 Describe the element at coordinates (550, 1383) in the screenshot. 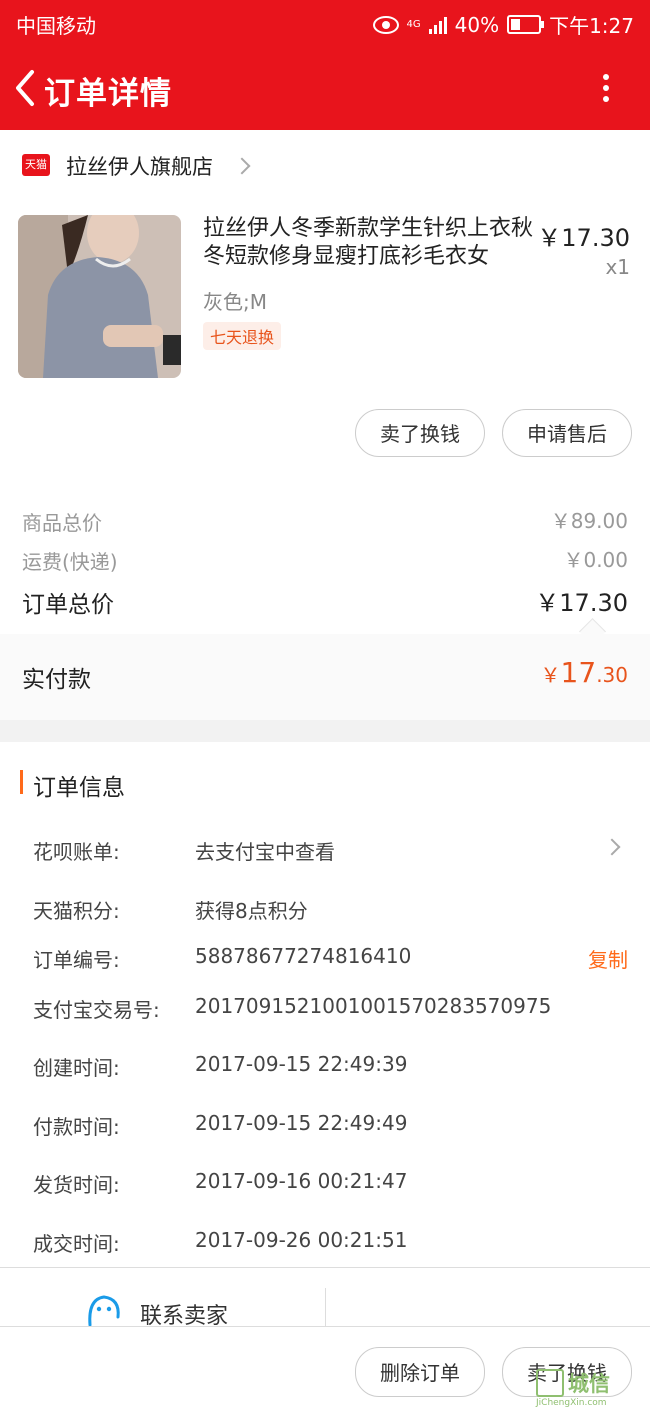

I see `watermark-logo-icon` at that location.